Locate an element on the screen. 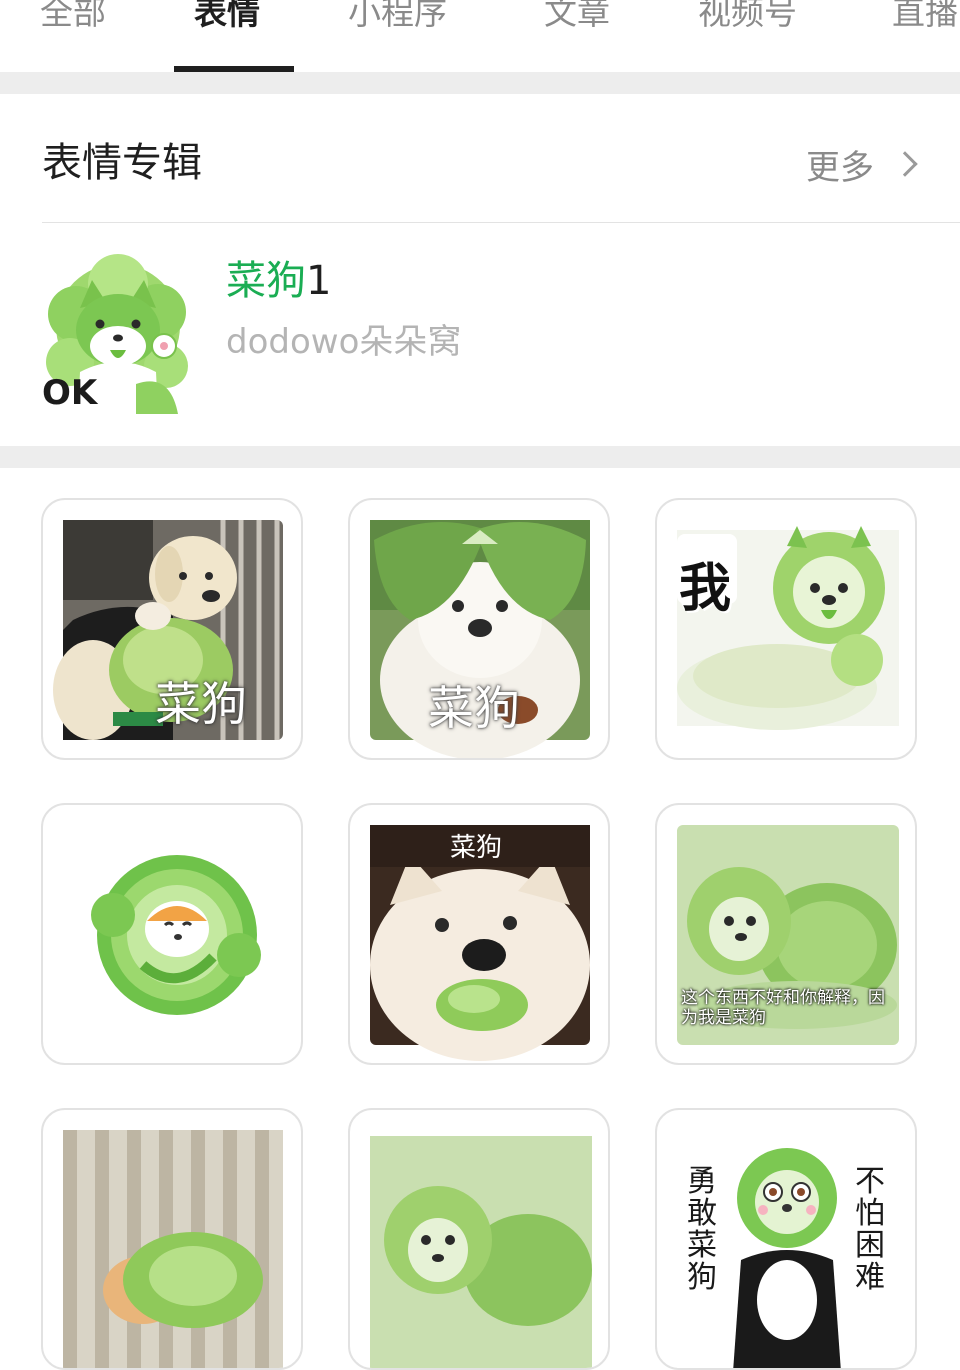 The height and width of the screenshot is (1370, 960). more-button: 更多 is located at coordinates (862, 164).